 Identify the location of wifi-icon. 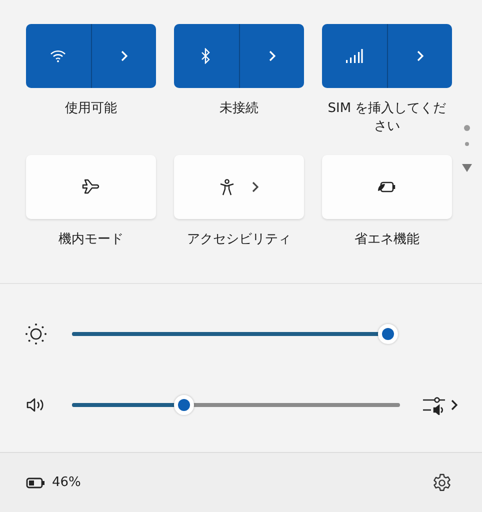
(58, 56).